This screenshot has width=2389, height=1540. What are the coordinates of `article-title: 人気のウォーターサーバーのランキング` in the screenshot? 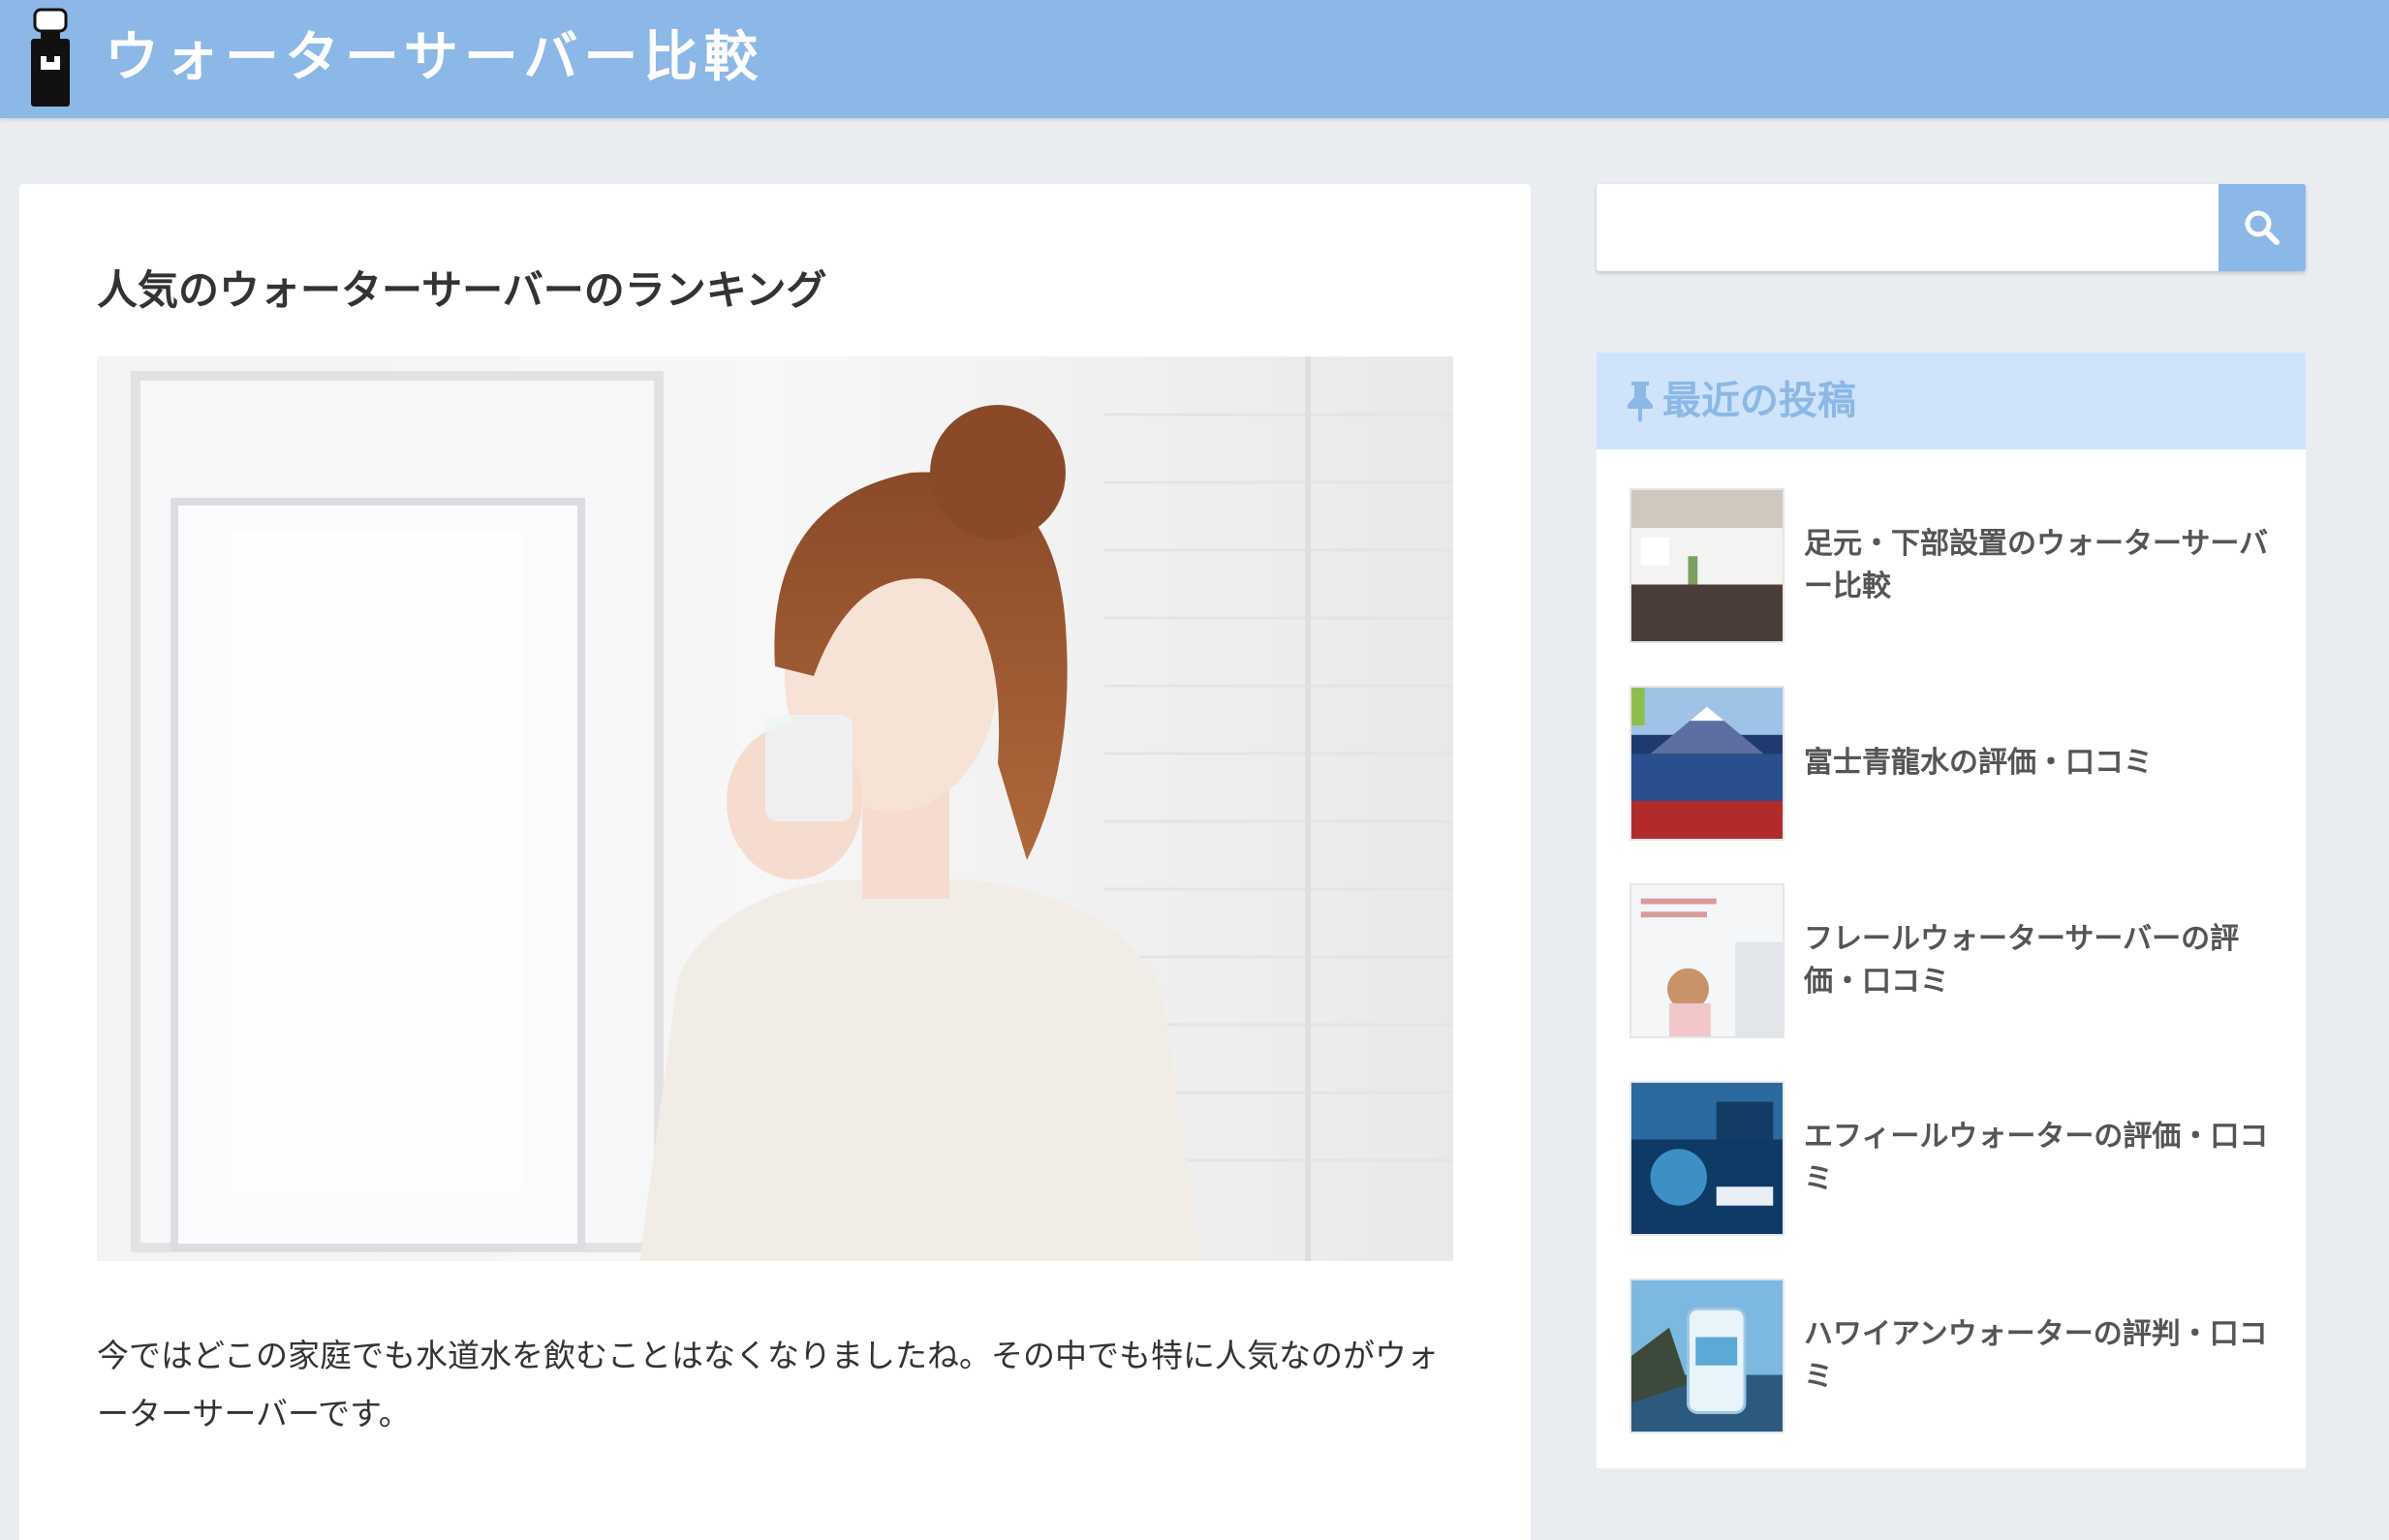 It's located at (462, 290).